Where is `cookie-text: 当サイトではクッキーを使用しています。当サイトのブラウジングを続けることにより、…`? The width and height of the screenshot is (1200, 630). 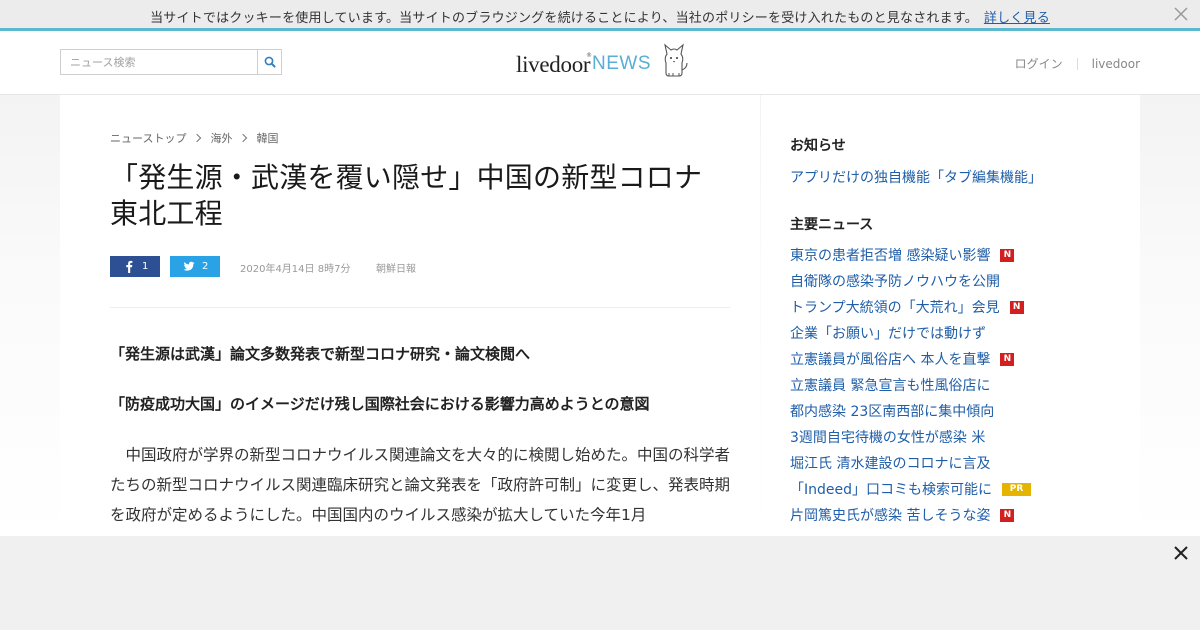
cookie-text: 当サイトではクッキーを使用しています。当サイトのブラウジングを続けることにより、… is located at coordinates (564, 18).